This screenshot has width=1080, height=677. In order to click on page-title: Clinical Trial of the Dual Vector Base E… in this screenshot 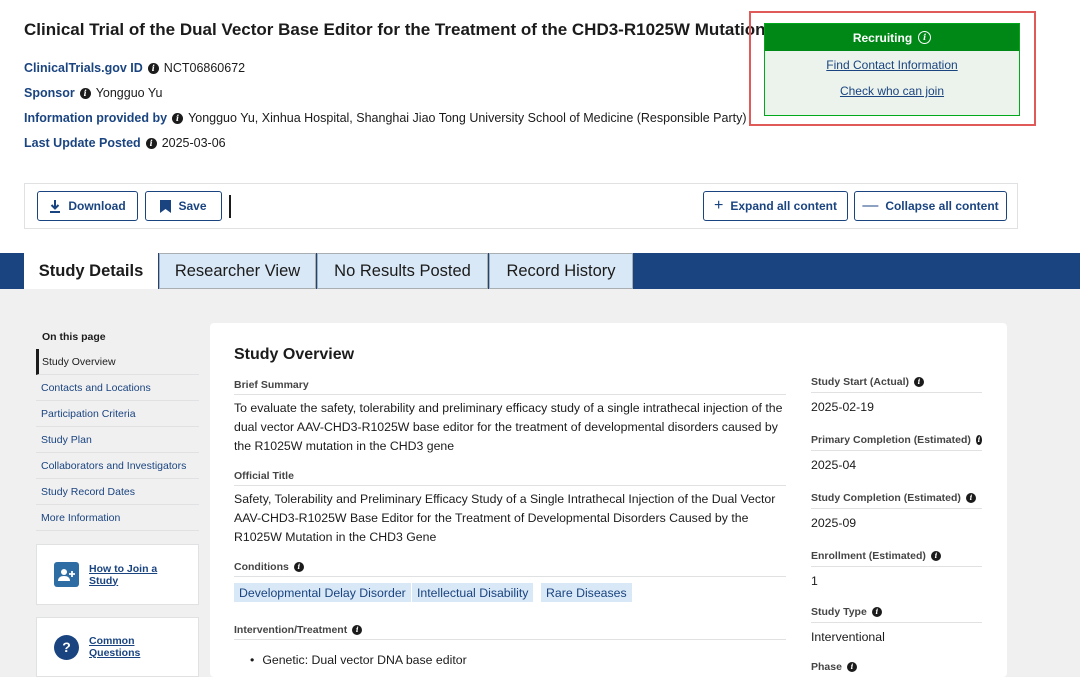, I will do `click(395, 29)`.